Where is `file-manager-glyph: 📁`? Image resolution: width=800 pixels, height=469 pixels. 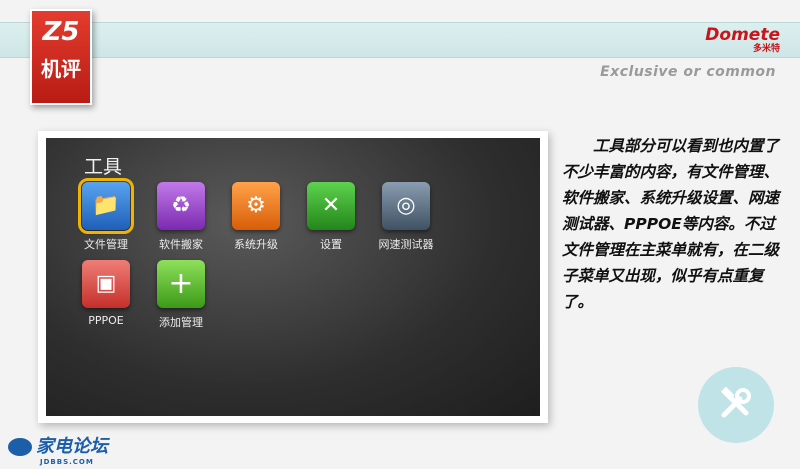
file-manager-glyph: 📁 is located at coordinates (106, 205).